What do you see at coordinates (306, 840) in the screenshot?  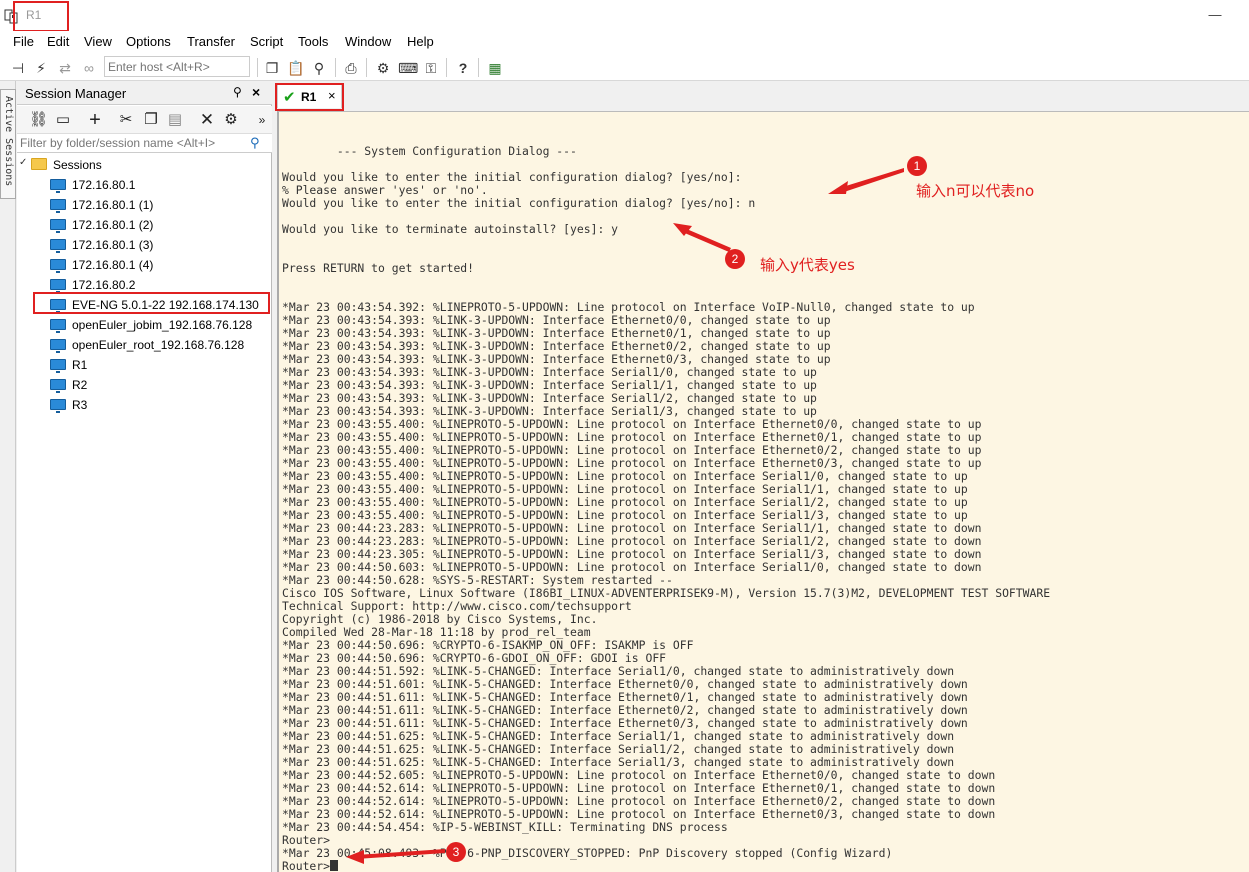 I see `terminal-line: Router>` at bounding box center [306, 840].